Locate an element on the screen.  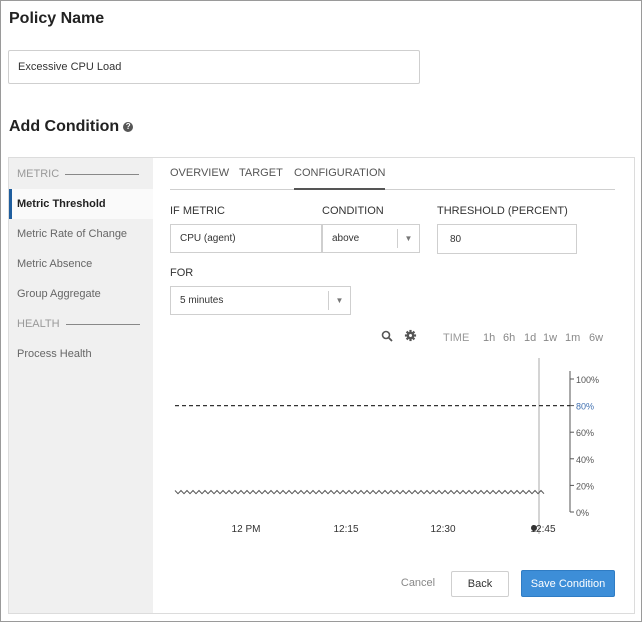
range-6h: 6h is located at coordinates (509, 338).